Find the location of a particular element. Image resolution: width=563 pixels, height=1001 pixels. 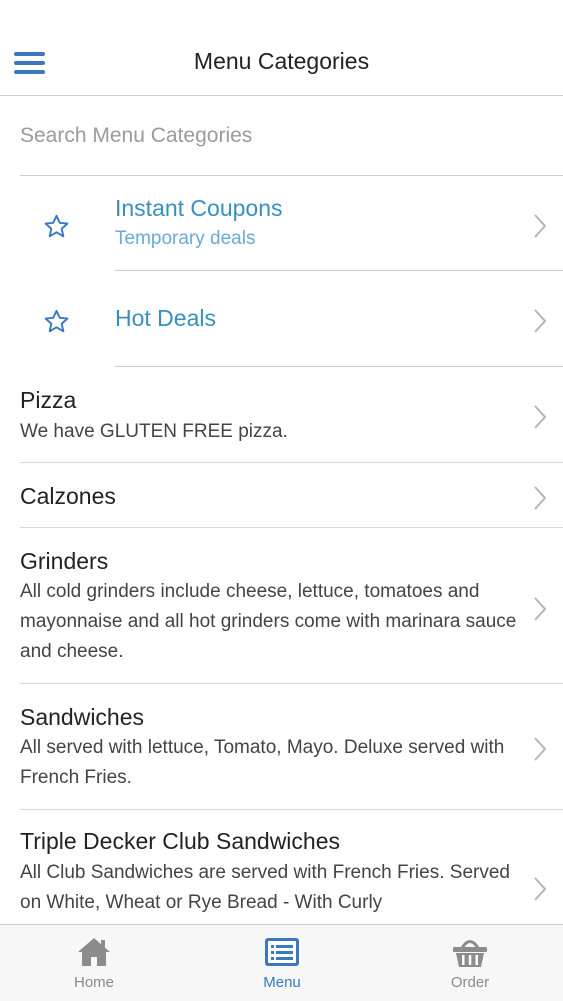

tab-menu: Menu is located at coordinates (282, 963).